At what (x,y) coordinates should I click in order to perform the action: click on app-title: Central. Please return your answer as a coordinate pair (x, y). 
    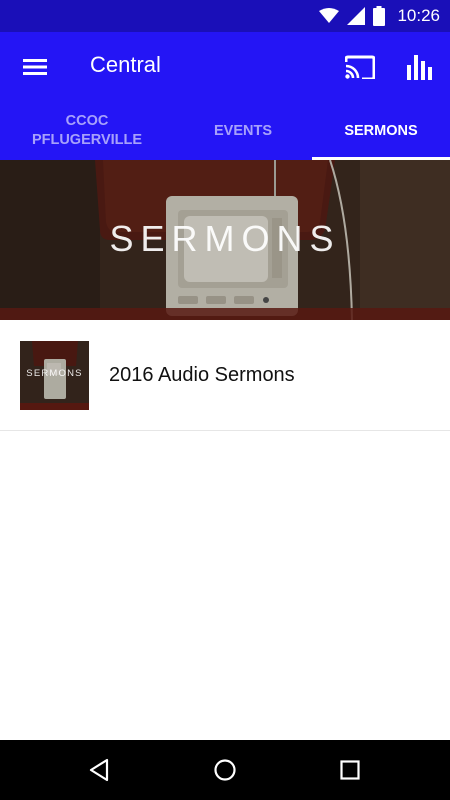
    Looking at the image, I should click on (125, 64).